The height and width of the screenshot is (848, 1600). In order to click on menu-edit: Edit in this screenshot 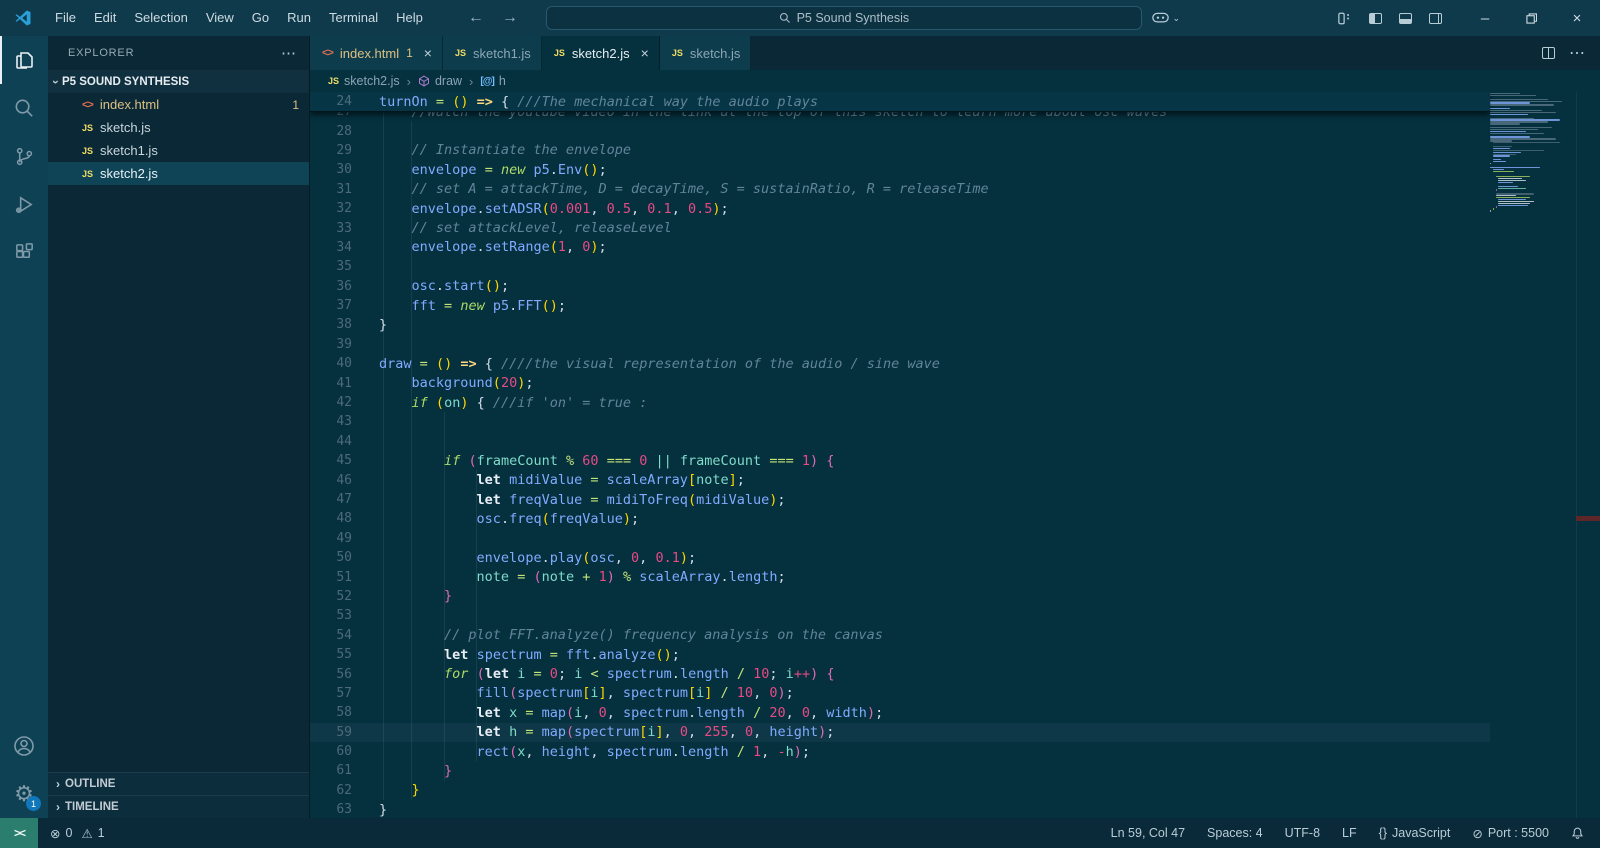, I will do `click(105, 18)`.